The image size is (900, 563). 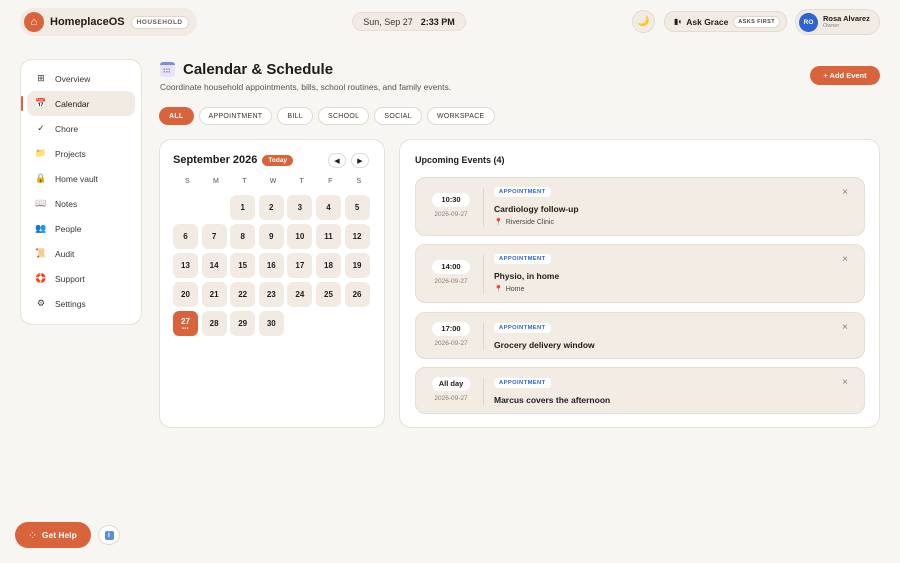 What do you see at coordinates (185, 236) in the screenshot?
I see `calendar-day: 6` at bounding box center [185, 236].